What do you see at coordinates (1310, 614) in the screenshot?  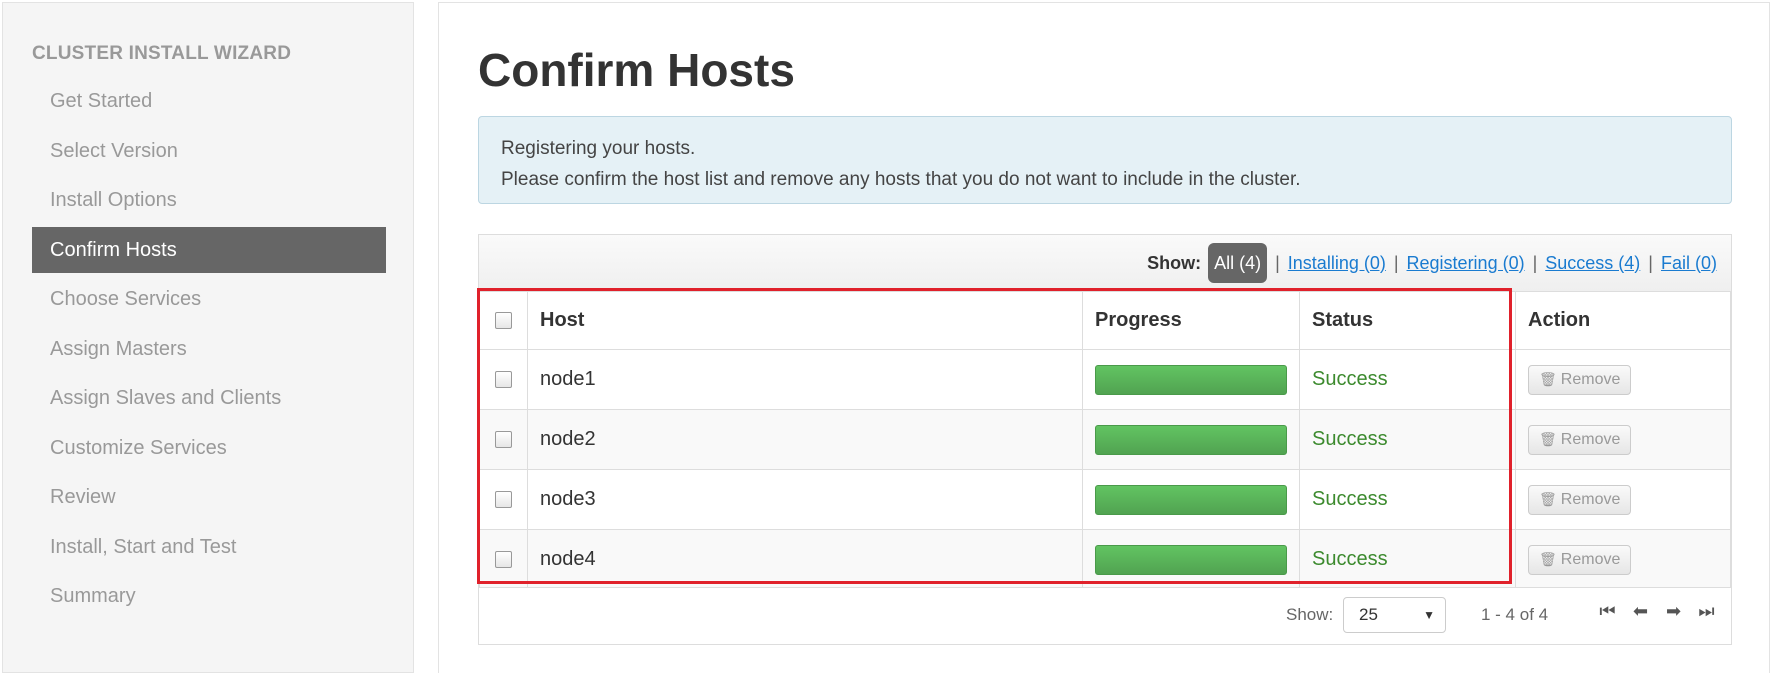 I see `page-size-label: Show:` at bounding box center [1310, 614].